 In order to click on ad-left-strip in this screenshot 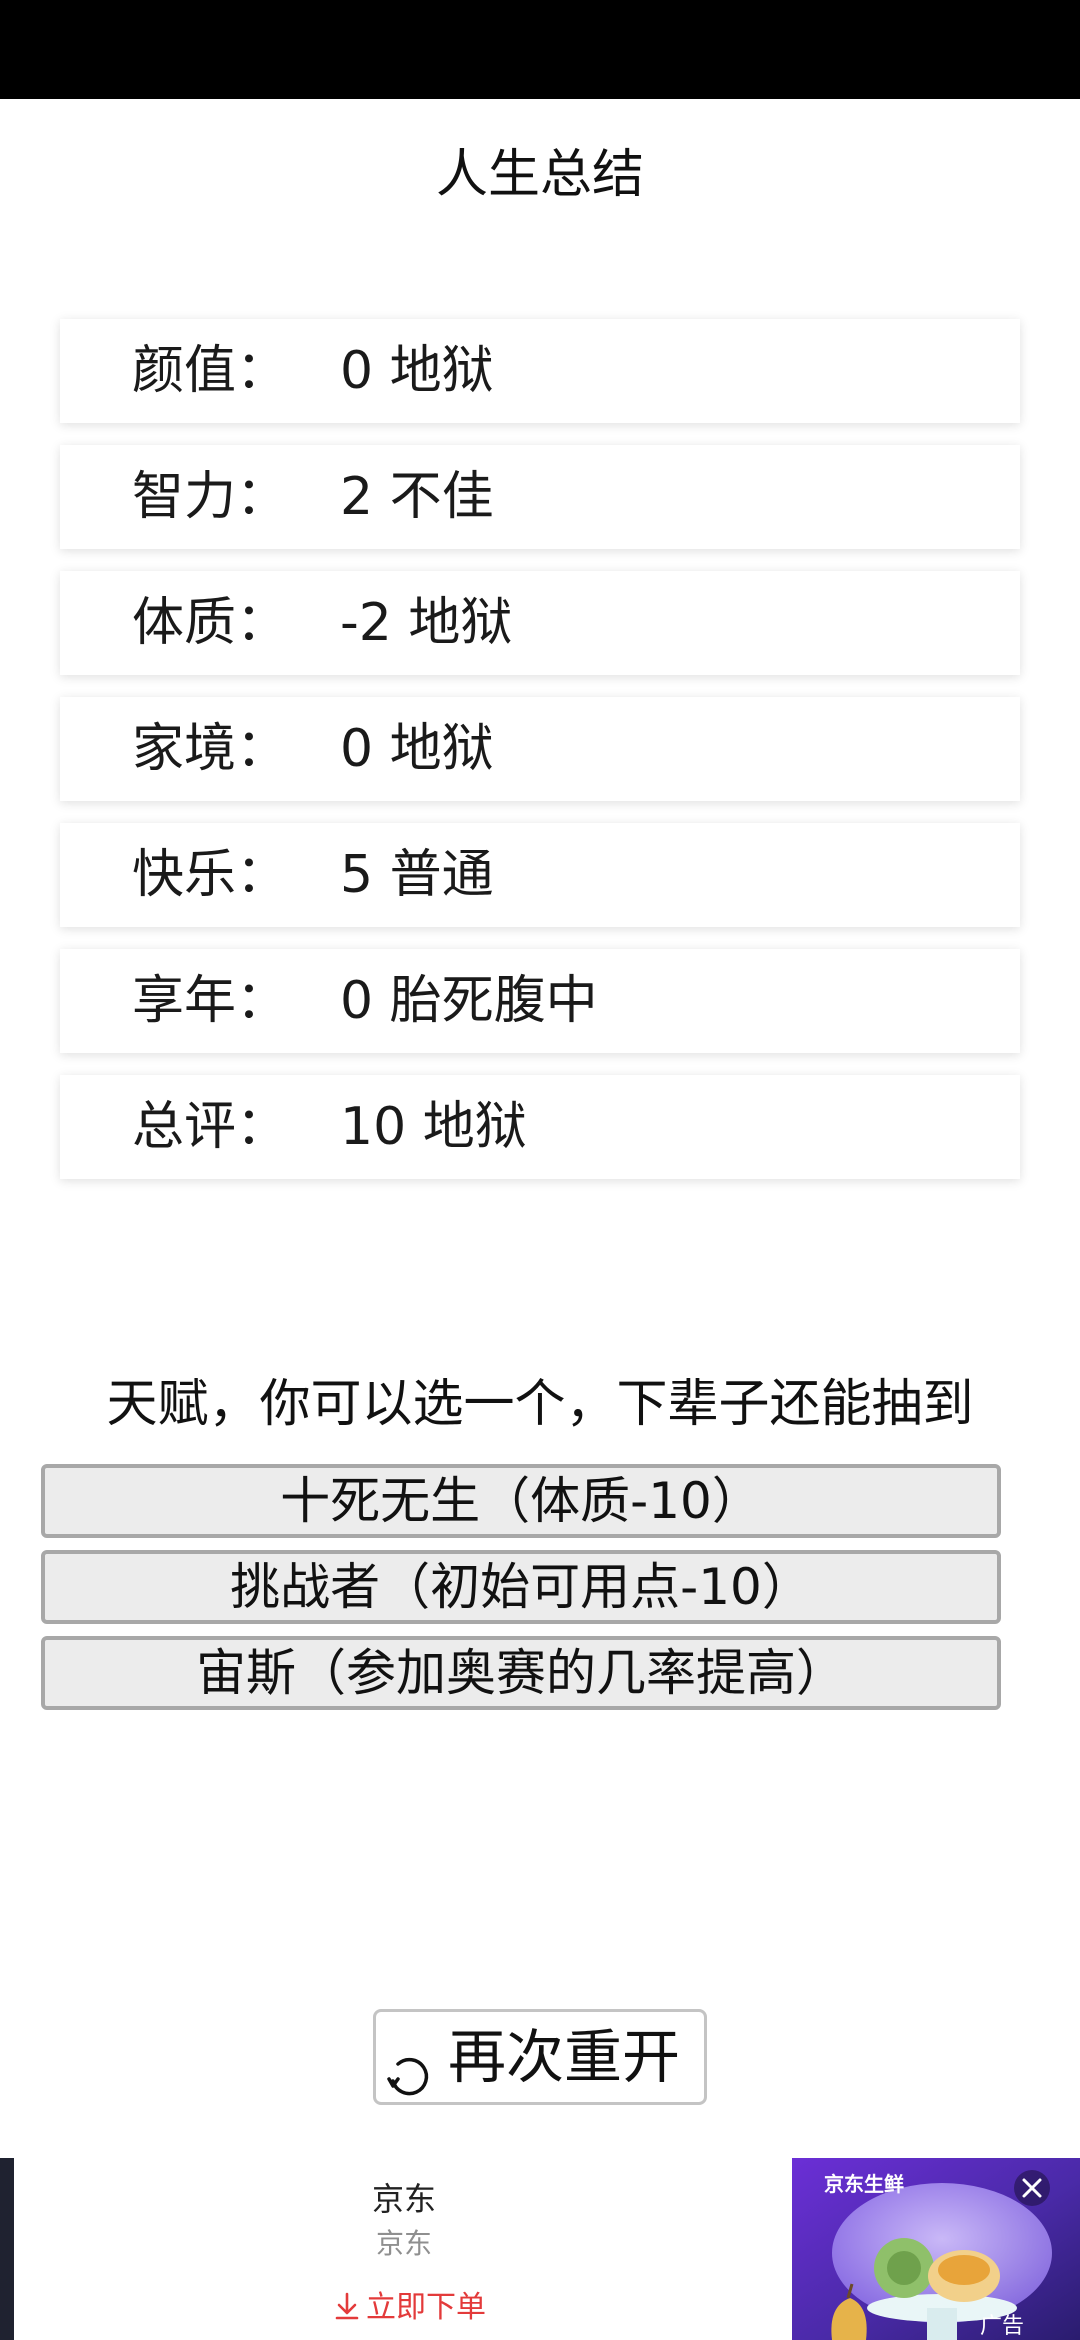, I will do `click(7, 2249)`.